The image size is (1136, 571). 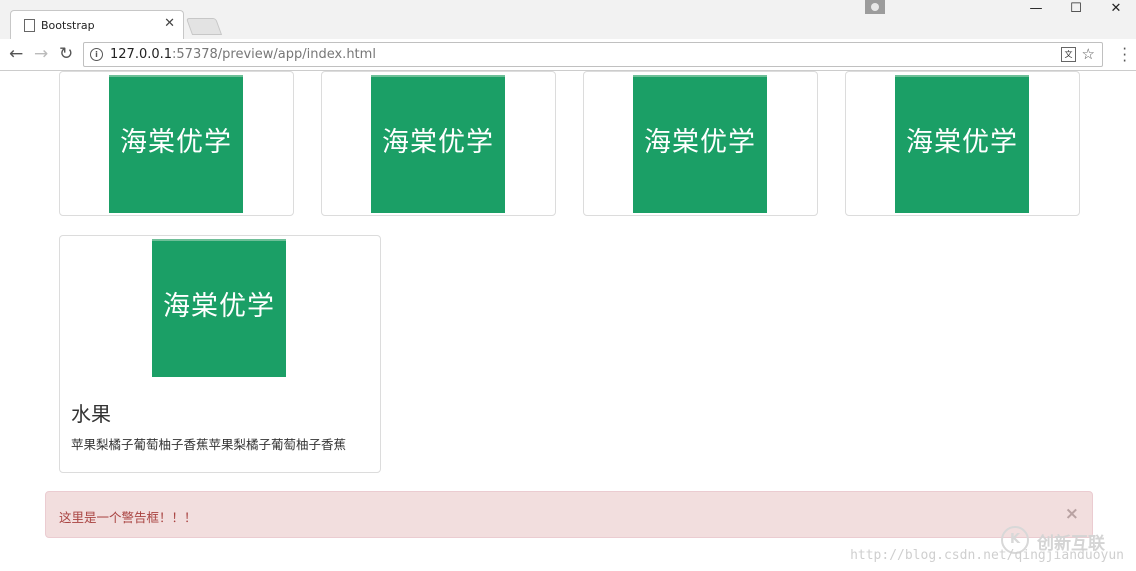 What do you see at coordinates (29, 25) in the screenshot?
I see `page-icon` at bounding box center [29, 25].